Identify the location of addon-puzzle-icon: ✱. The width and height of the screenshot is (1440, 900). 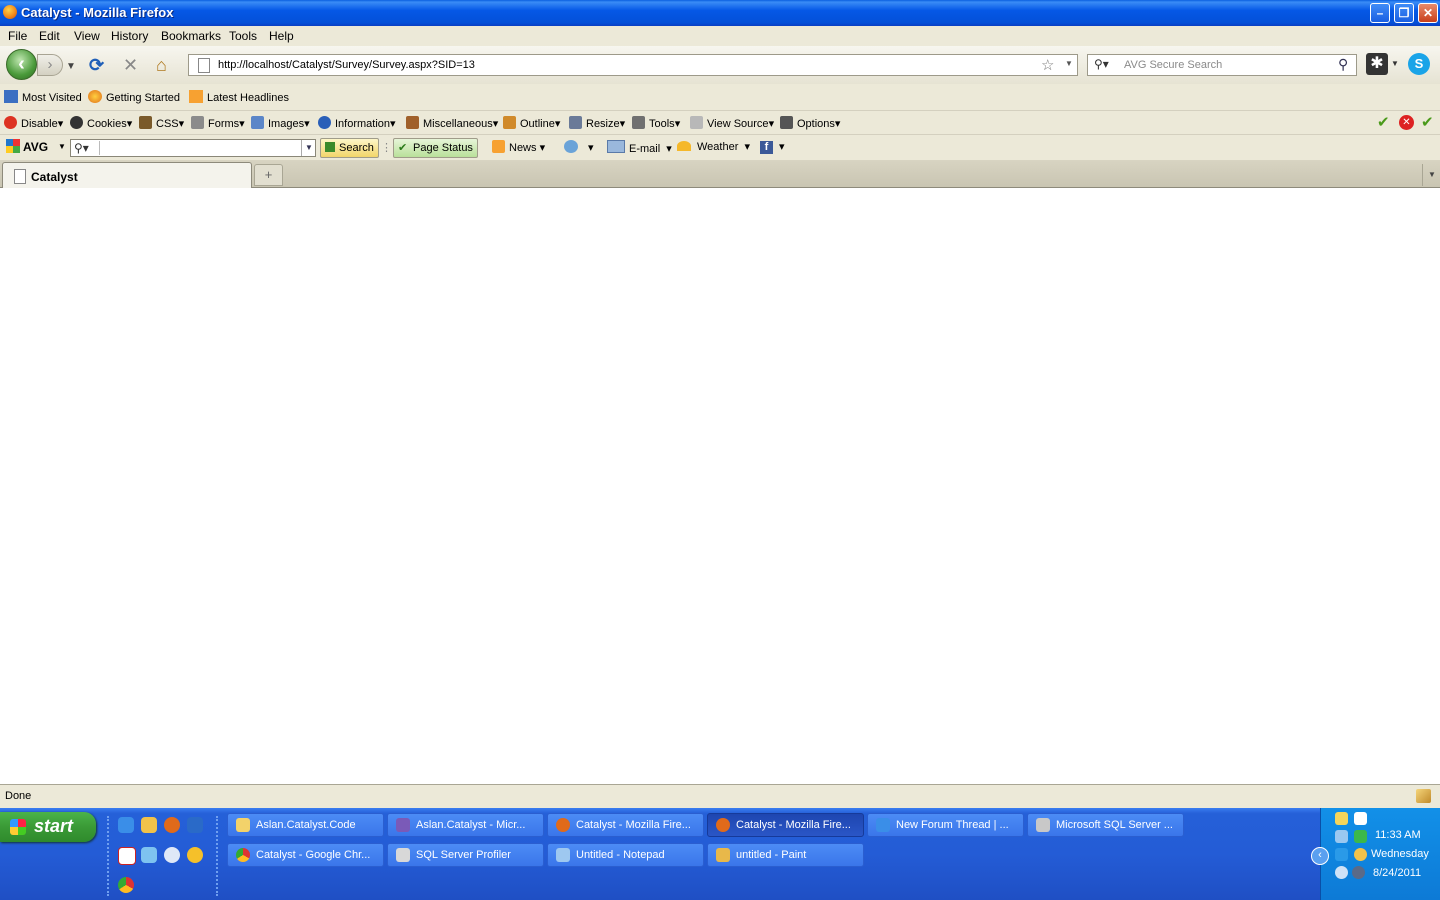
(1377, 64).